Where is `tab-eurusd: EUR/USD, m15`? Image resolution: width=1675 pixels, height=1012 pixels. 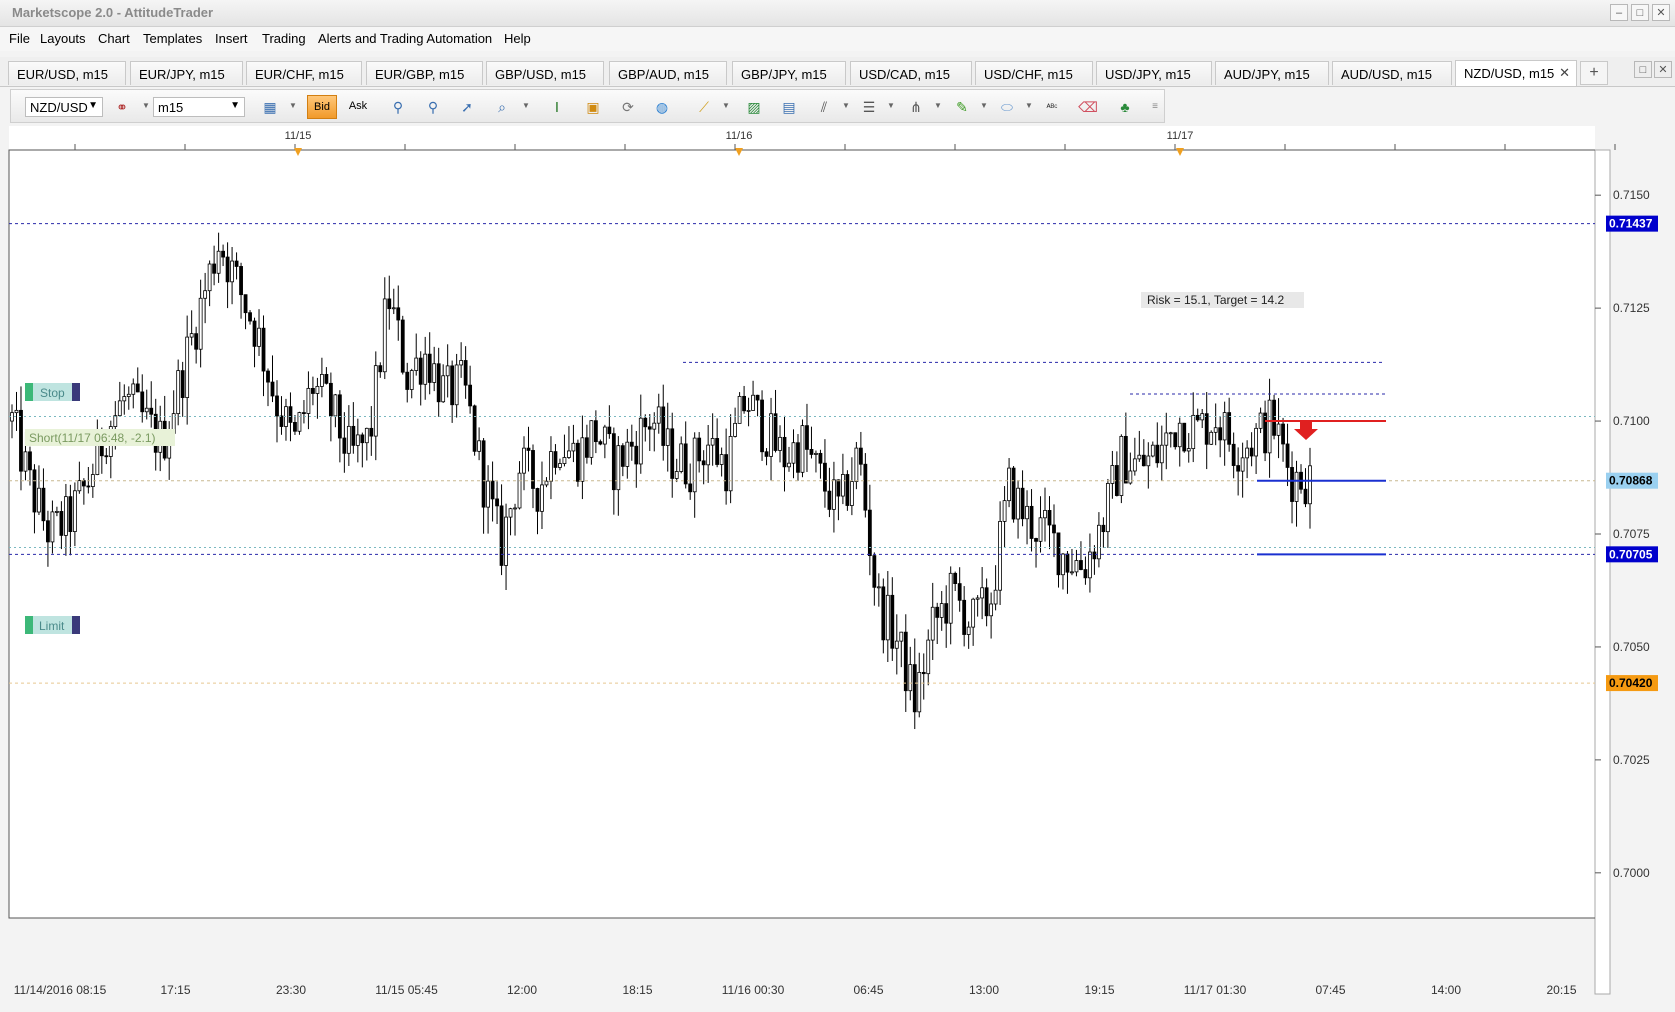 tab-eurusd: EUR/USD, m15 is located at coordinates (67, 73).